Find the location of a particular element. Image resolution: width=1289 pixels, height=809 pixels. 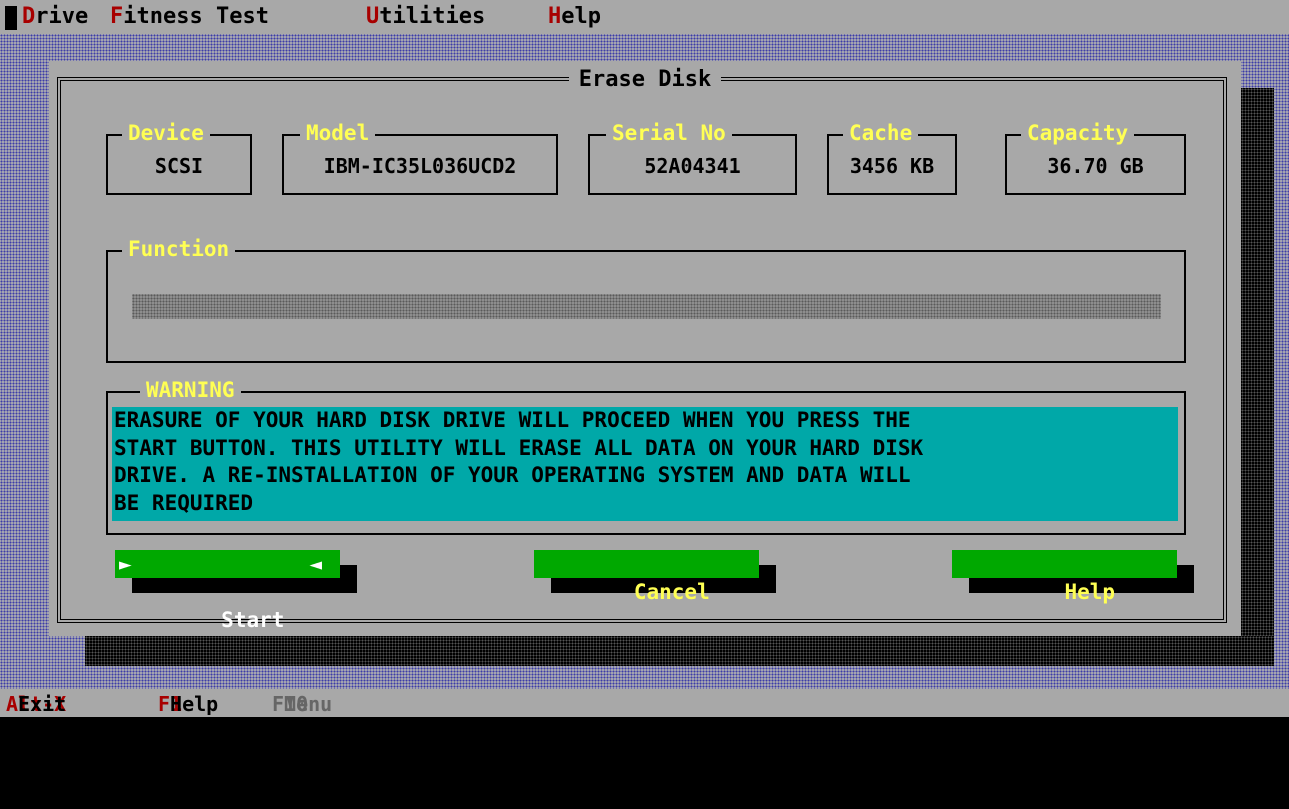

warning-label: WARNING is located at coordinates (190, 390).